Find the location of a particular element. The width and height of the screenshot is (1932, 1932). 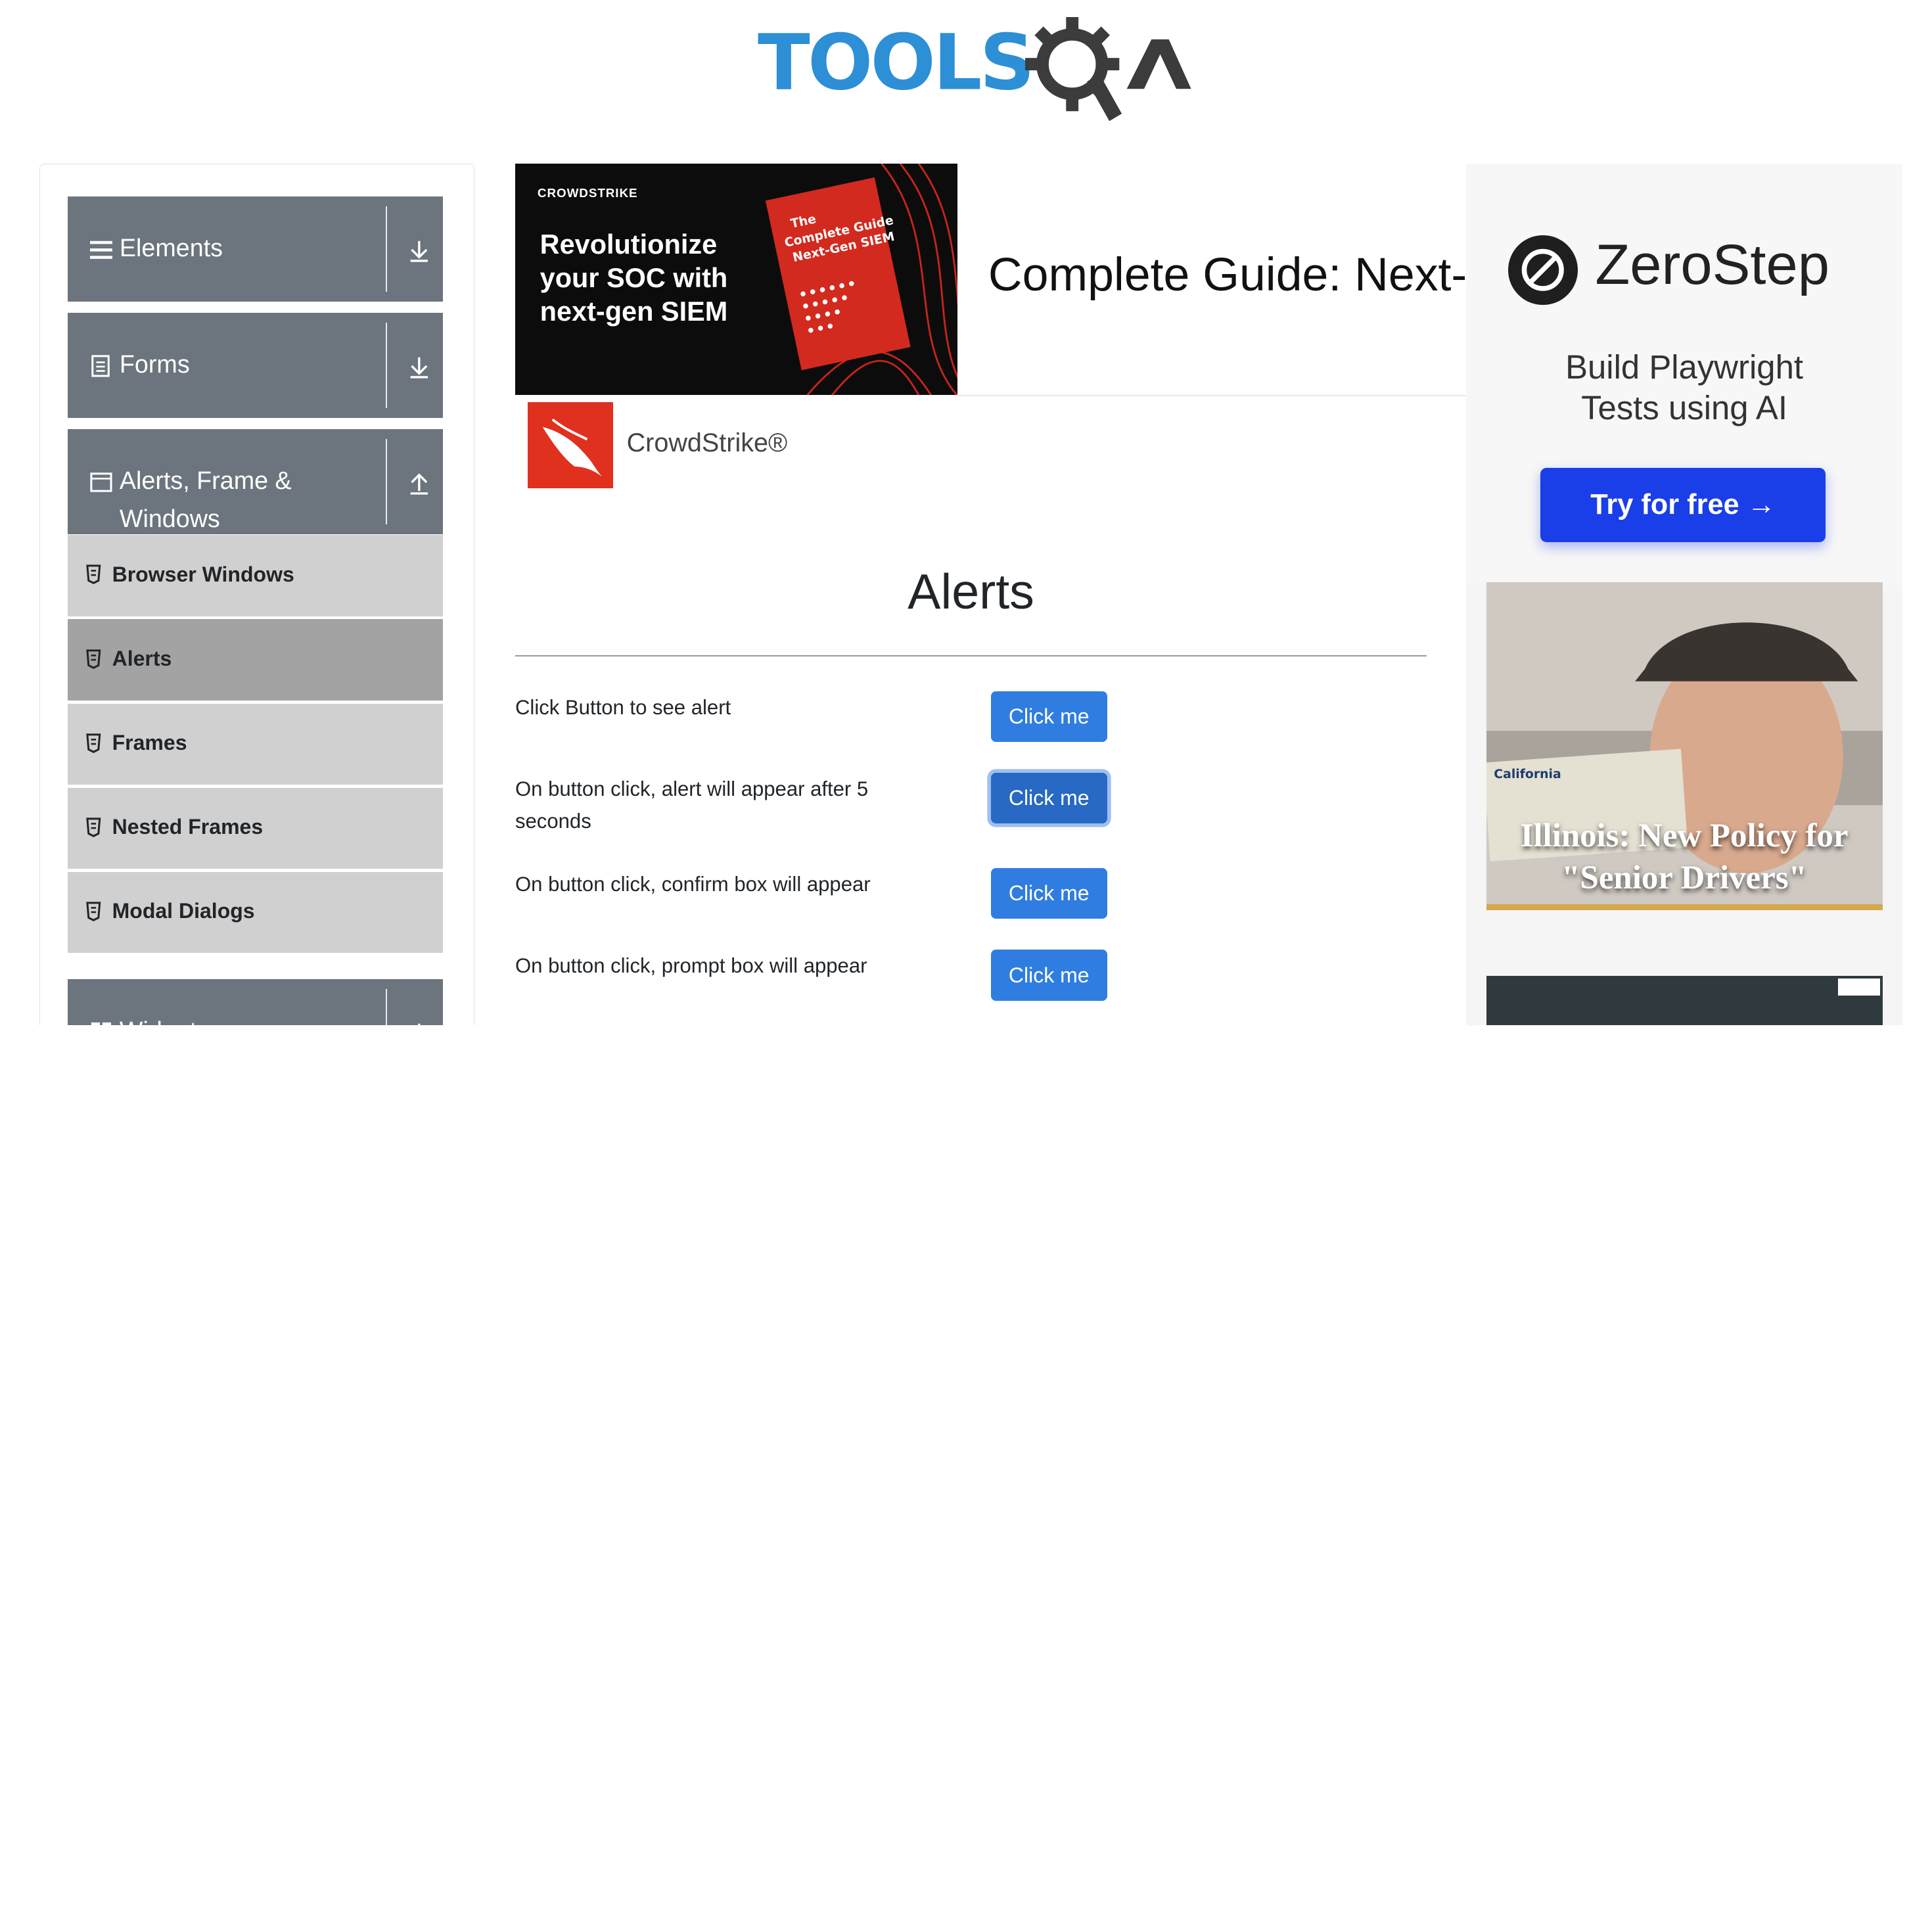

svg-text: California is located at coordinates (1527, 775).